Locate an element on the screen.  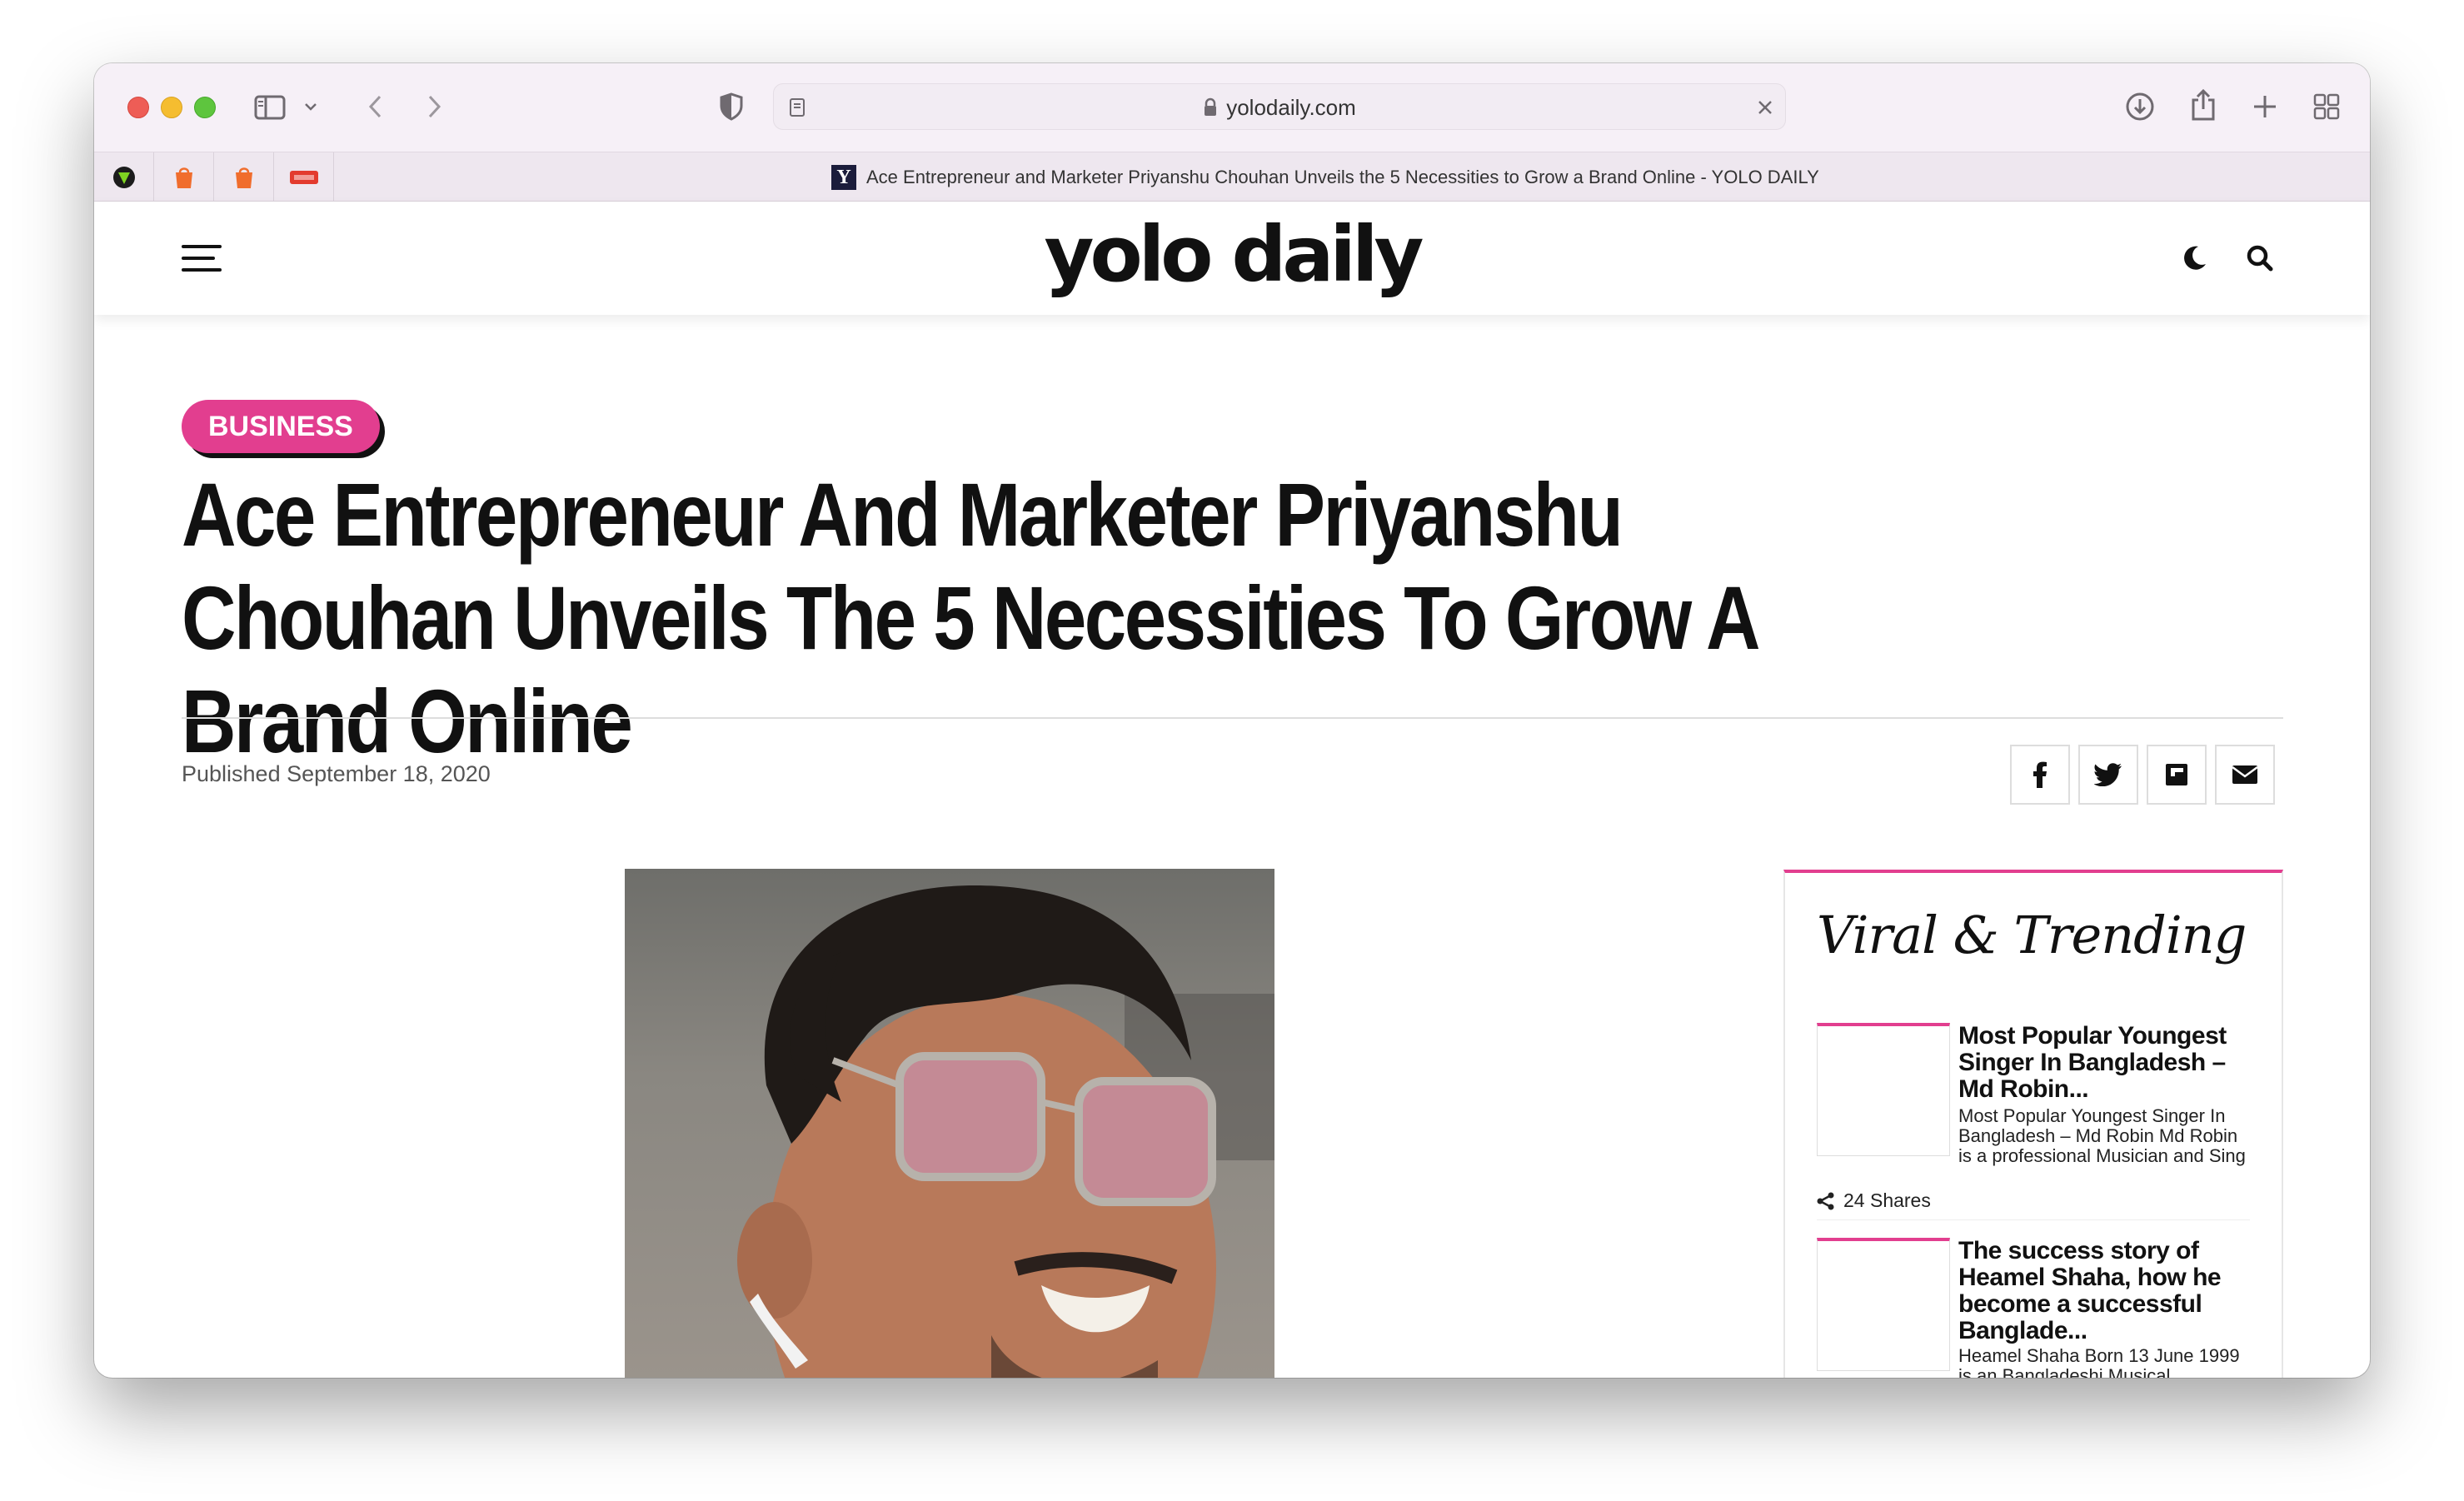
address-bar: yolodaily.com is located at coordinates (1279, 106).